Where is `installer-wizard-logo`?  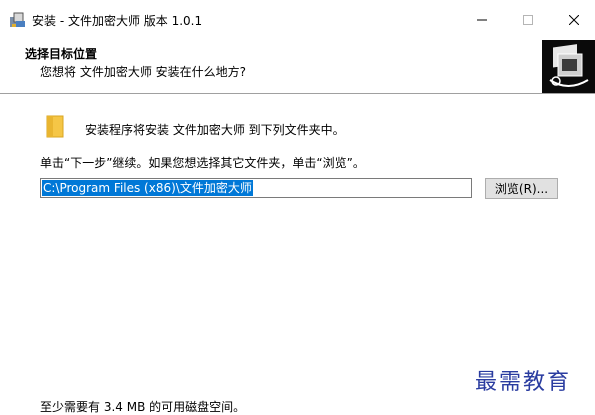
installer-wizard-logo is located at coordinates (568, 66).